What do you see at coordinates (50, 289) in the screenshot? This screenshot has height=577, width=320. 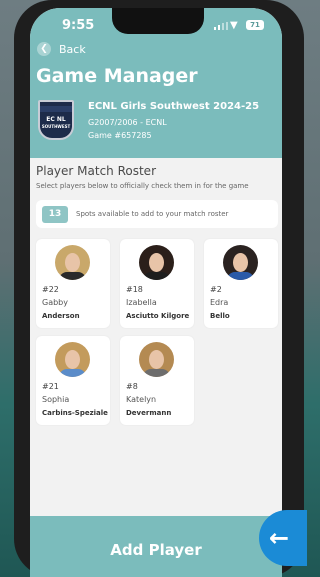 I see `player-number: #22` at bounding box center [50, 289].